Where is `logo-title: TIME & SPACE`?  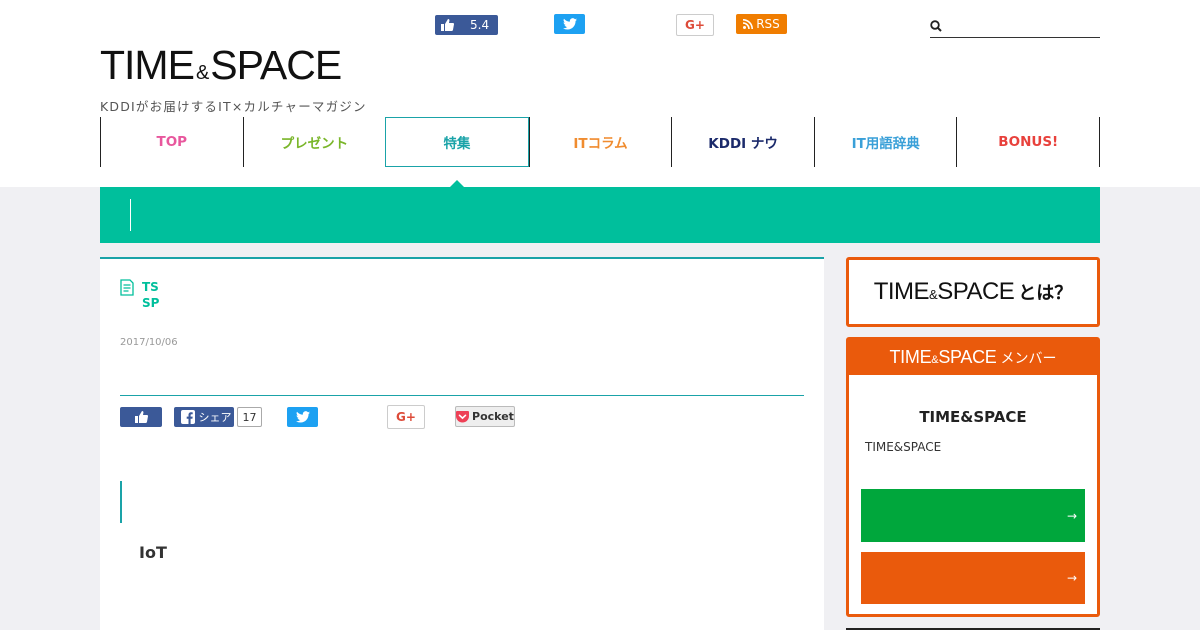 logo-title: TIME & SPACE is located at coordinates (221, 65).